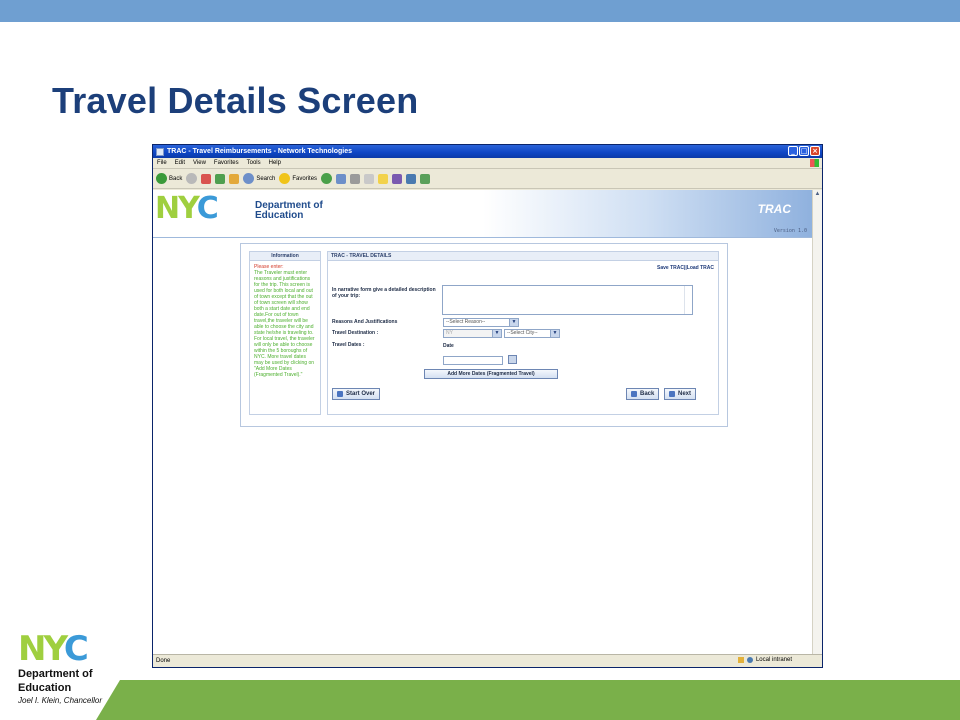 This screenshot has height=720, width=960. I want to click on menu-help: Help, so click(275, 163).